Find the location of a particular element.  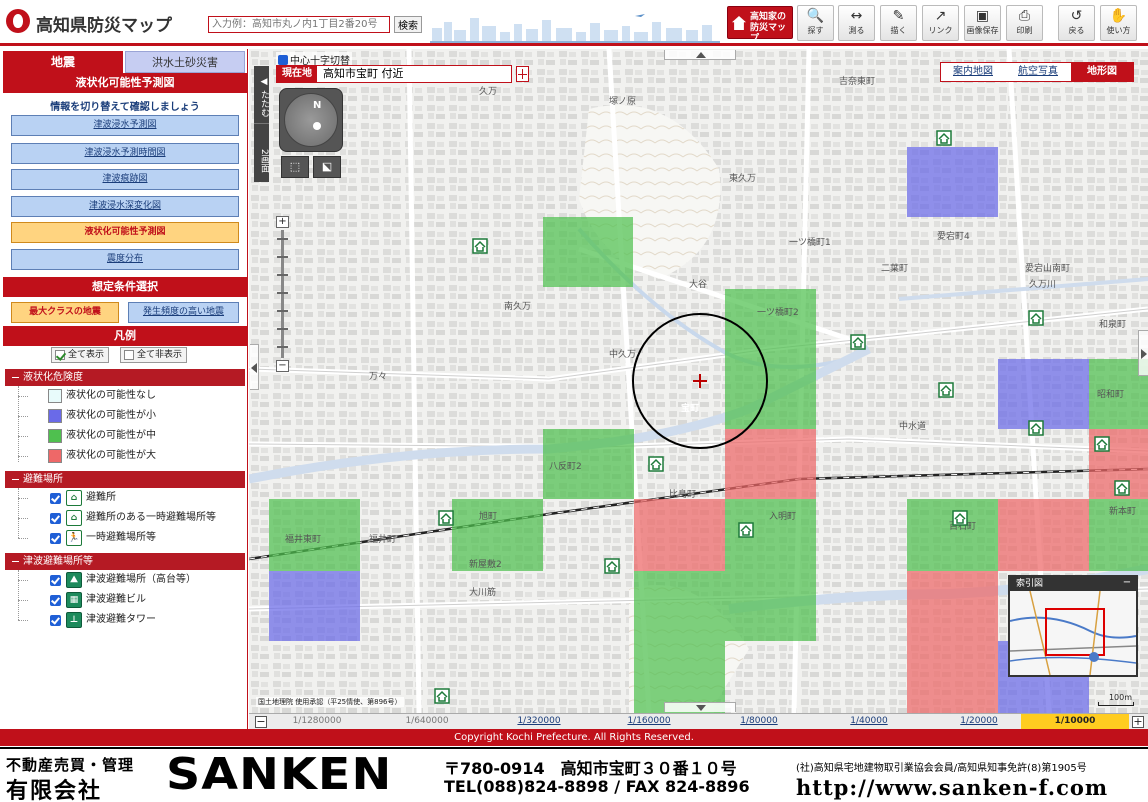

map-place-label: 福井東町 is located at coordinates (303, 539).